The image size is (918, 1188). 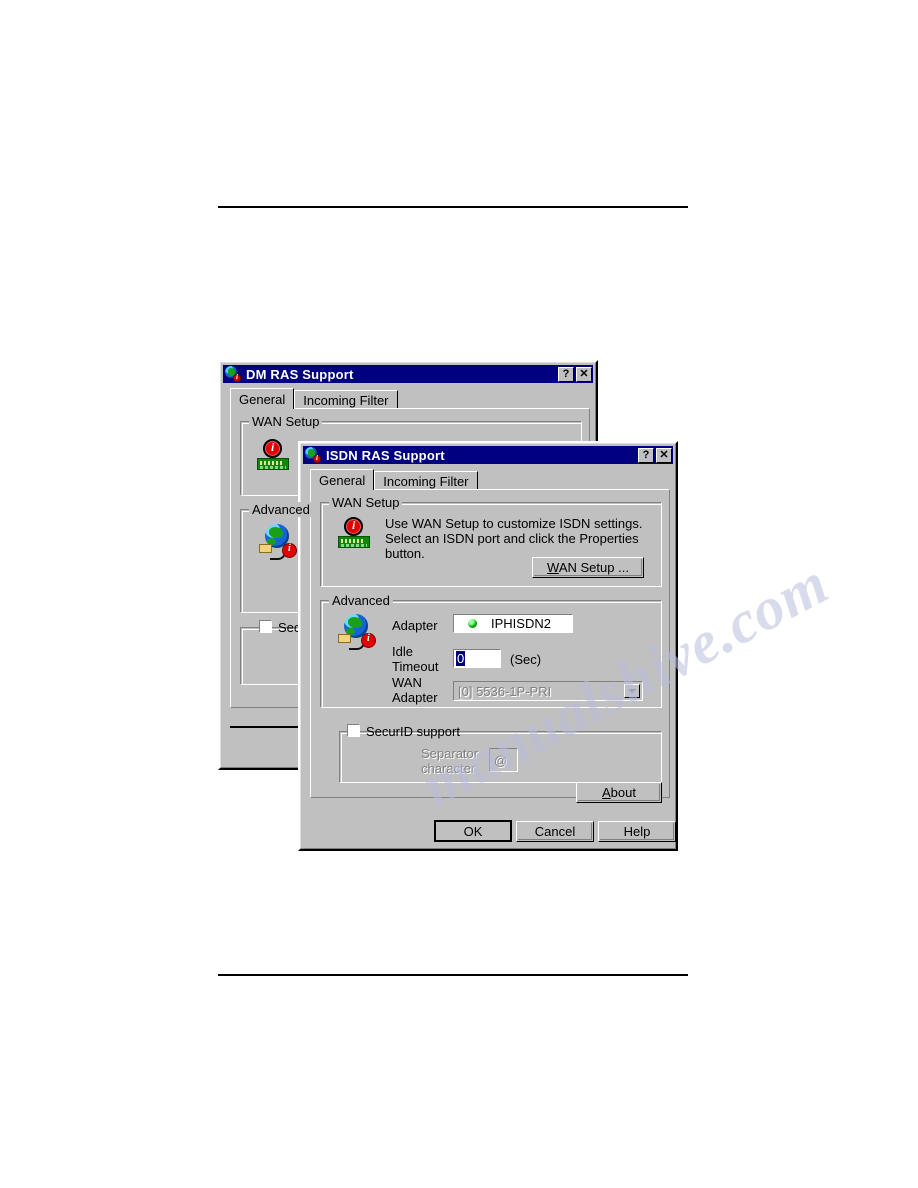 I want to click on dm-tabstrip: General Incoming Filter, so click(x=314, y=398).